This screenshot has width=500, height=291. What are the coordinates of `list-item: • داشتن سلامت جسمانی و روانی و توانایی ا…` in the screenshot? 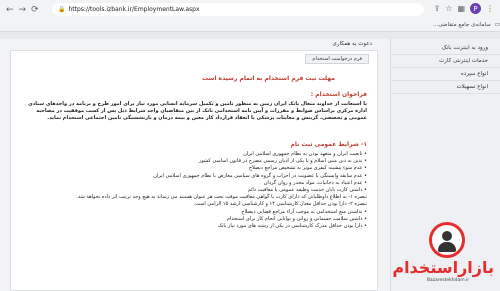 It's located at (296, 218).